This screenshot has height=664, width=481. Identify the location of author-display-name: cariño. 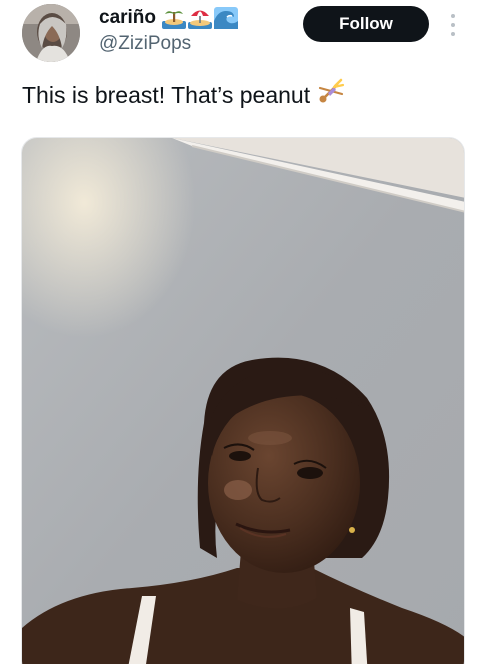
(169, 18).